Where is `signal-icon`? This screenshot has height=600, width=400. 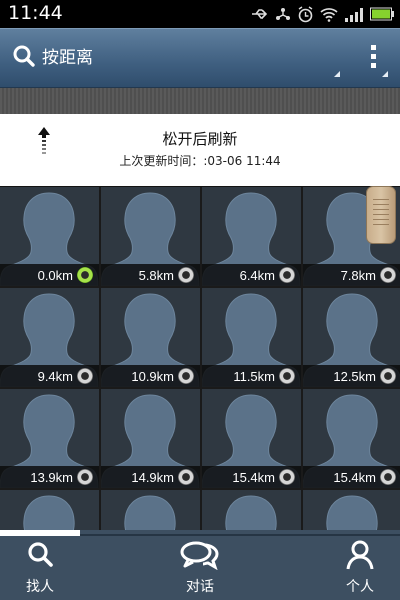 signal-icon is located at coordinates (354, 14).